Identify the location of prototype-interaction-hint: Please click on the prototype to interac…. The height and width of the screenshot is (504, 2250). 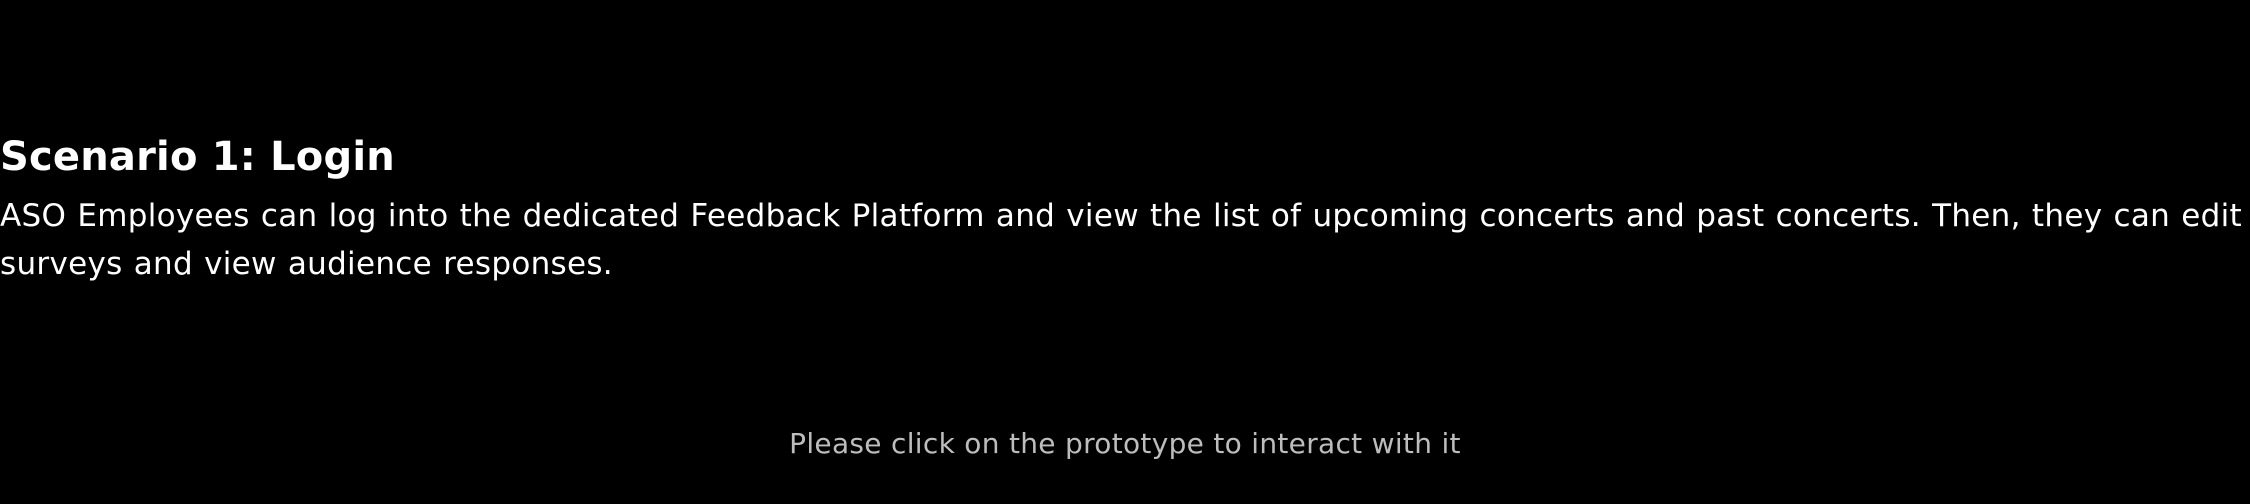
(1125, 443).